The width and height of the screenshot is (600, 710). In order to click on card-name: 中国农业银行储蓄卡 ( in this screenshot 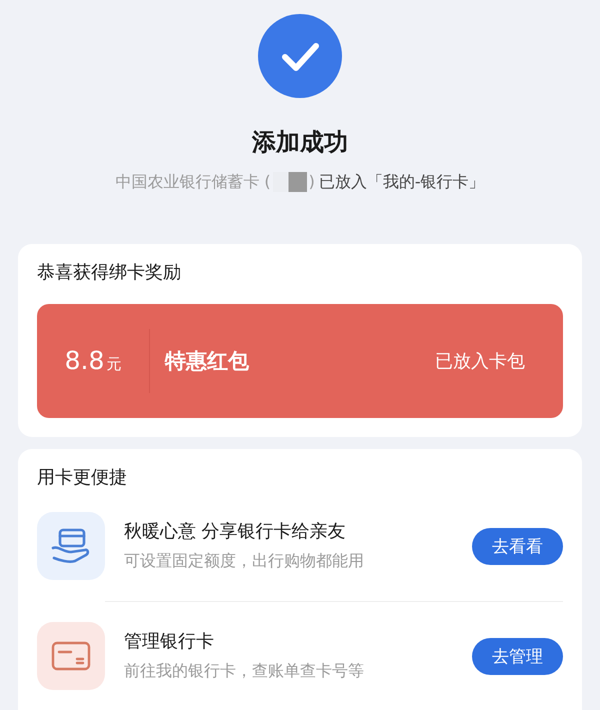, I will do `click(193, 182)`.